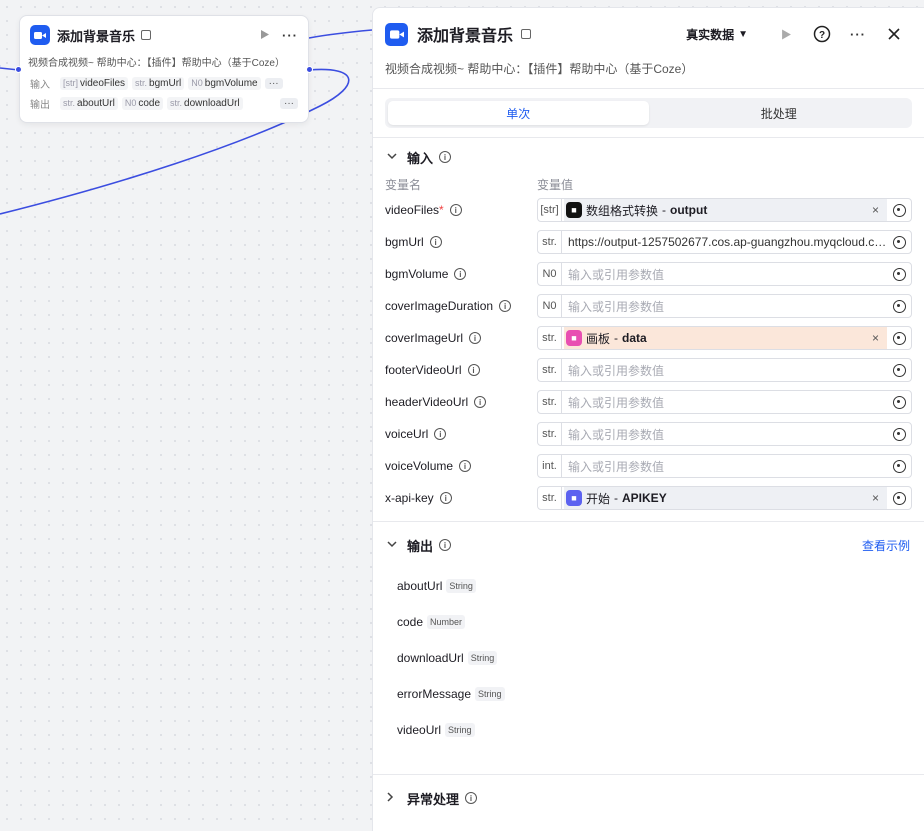 This screenshot has width=924, height=831. What do you see at coordinates (142, 103) in the screenshot?
I see `node-output-chip: N0 code` at bounding box center [142, 103].